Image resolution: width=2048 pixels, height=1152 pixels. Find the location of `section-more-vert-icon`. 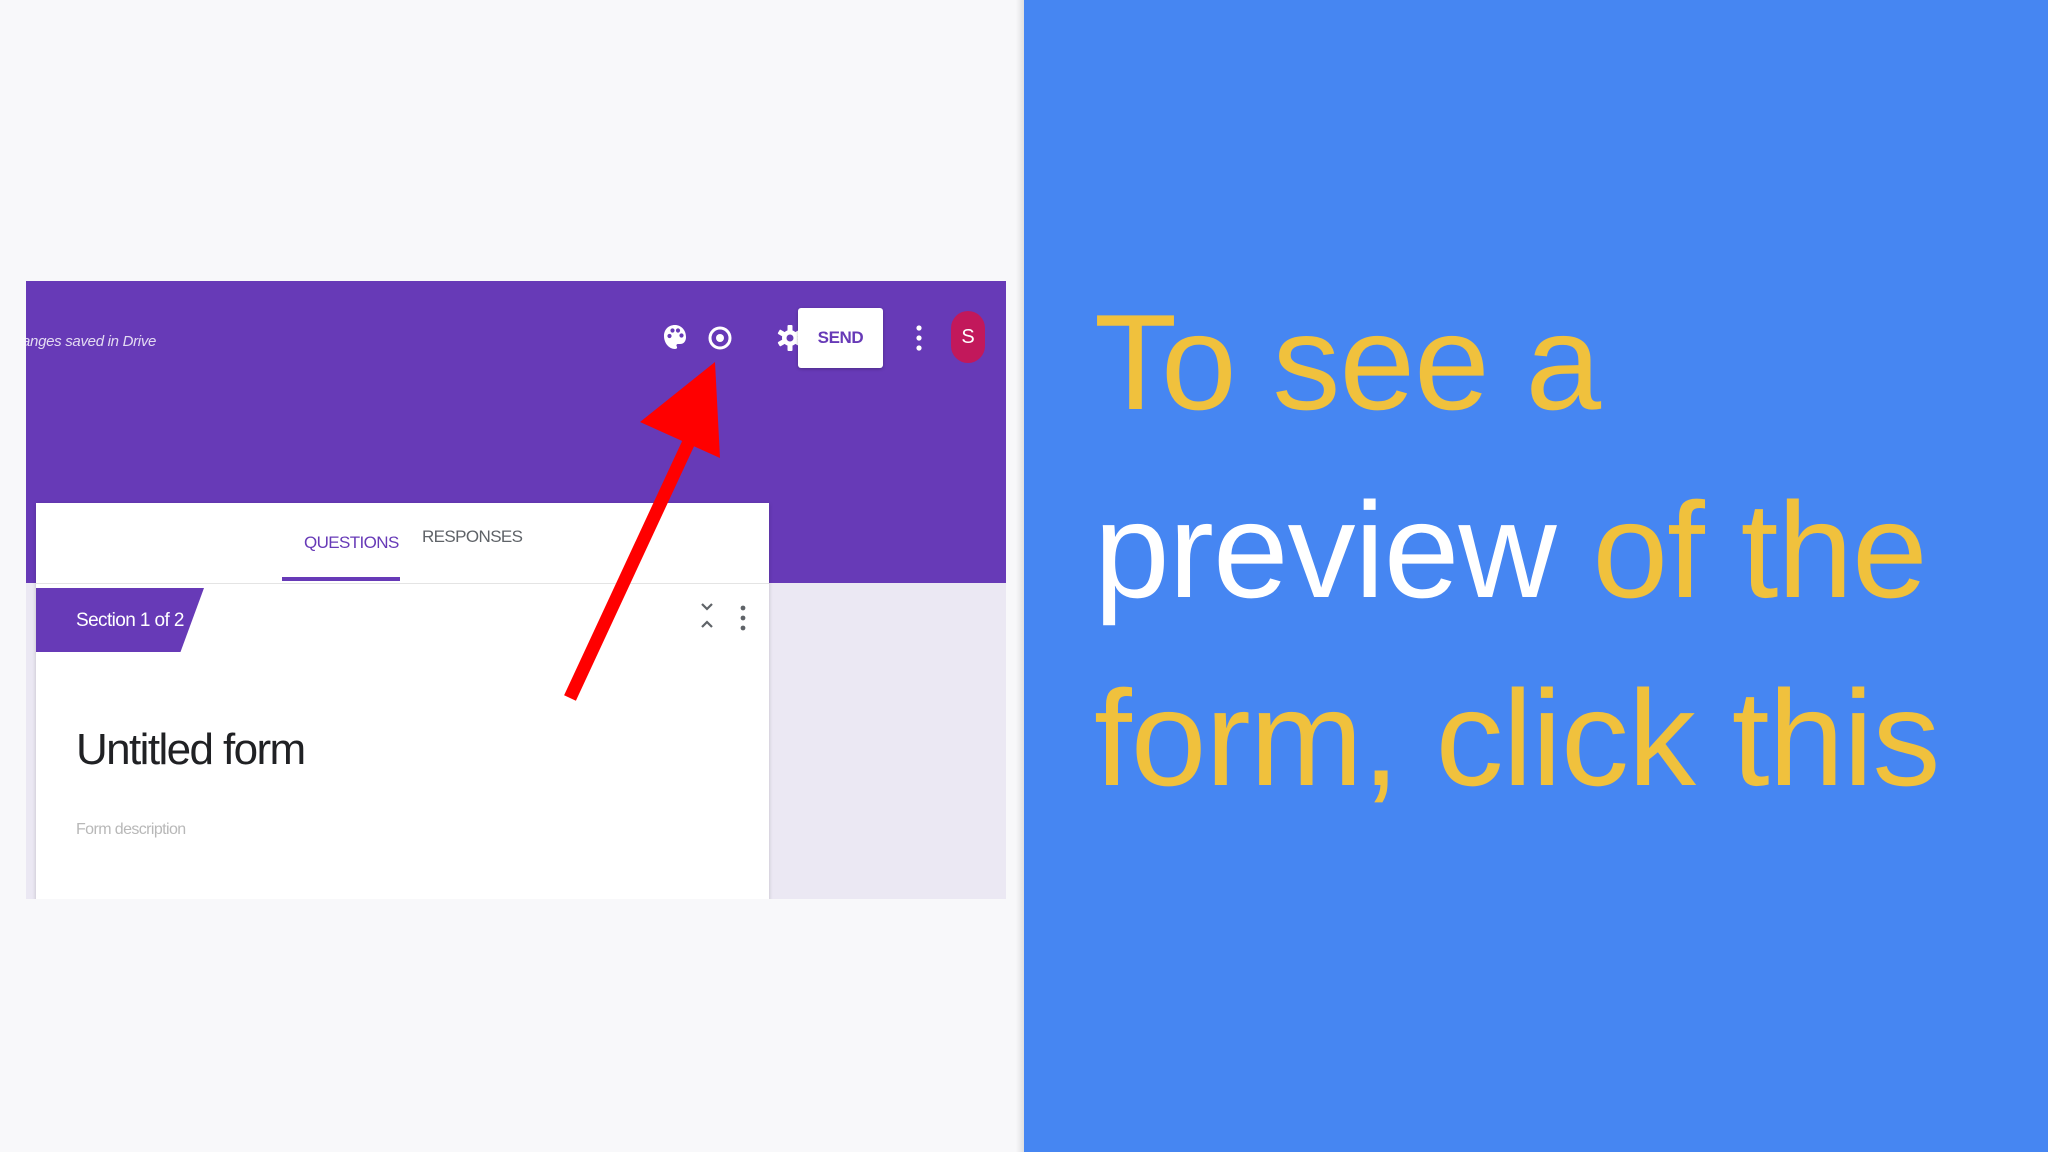

section-more-vert-icon is located at coordinates (743, 618).